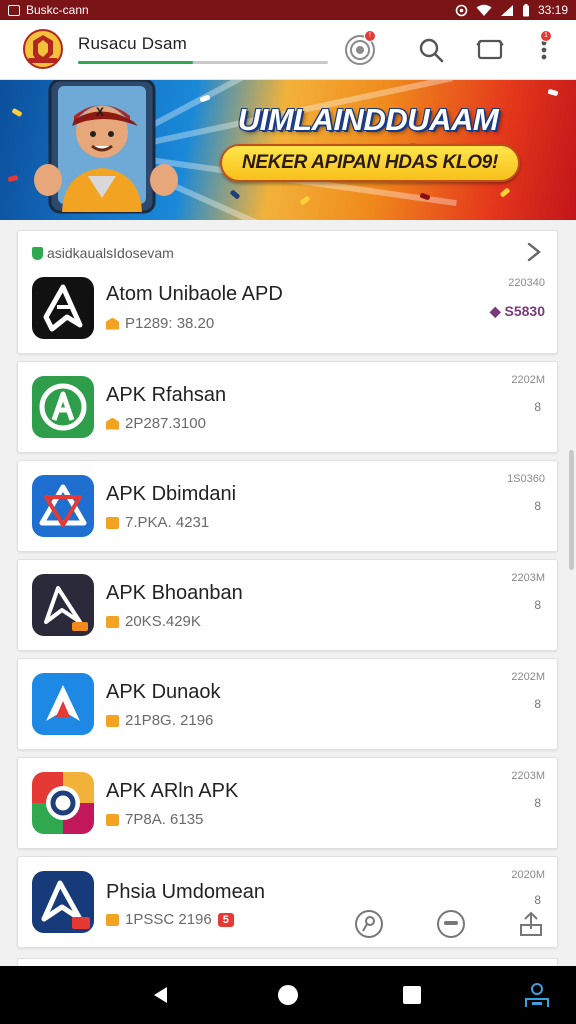  Describe the element at coordinates (495, 311) in the screenshot. I see `diamond-icon: ◆` at that location.